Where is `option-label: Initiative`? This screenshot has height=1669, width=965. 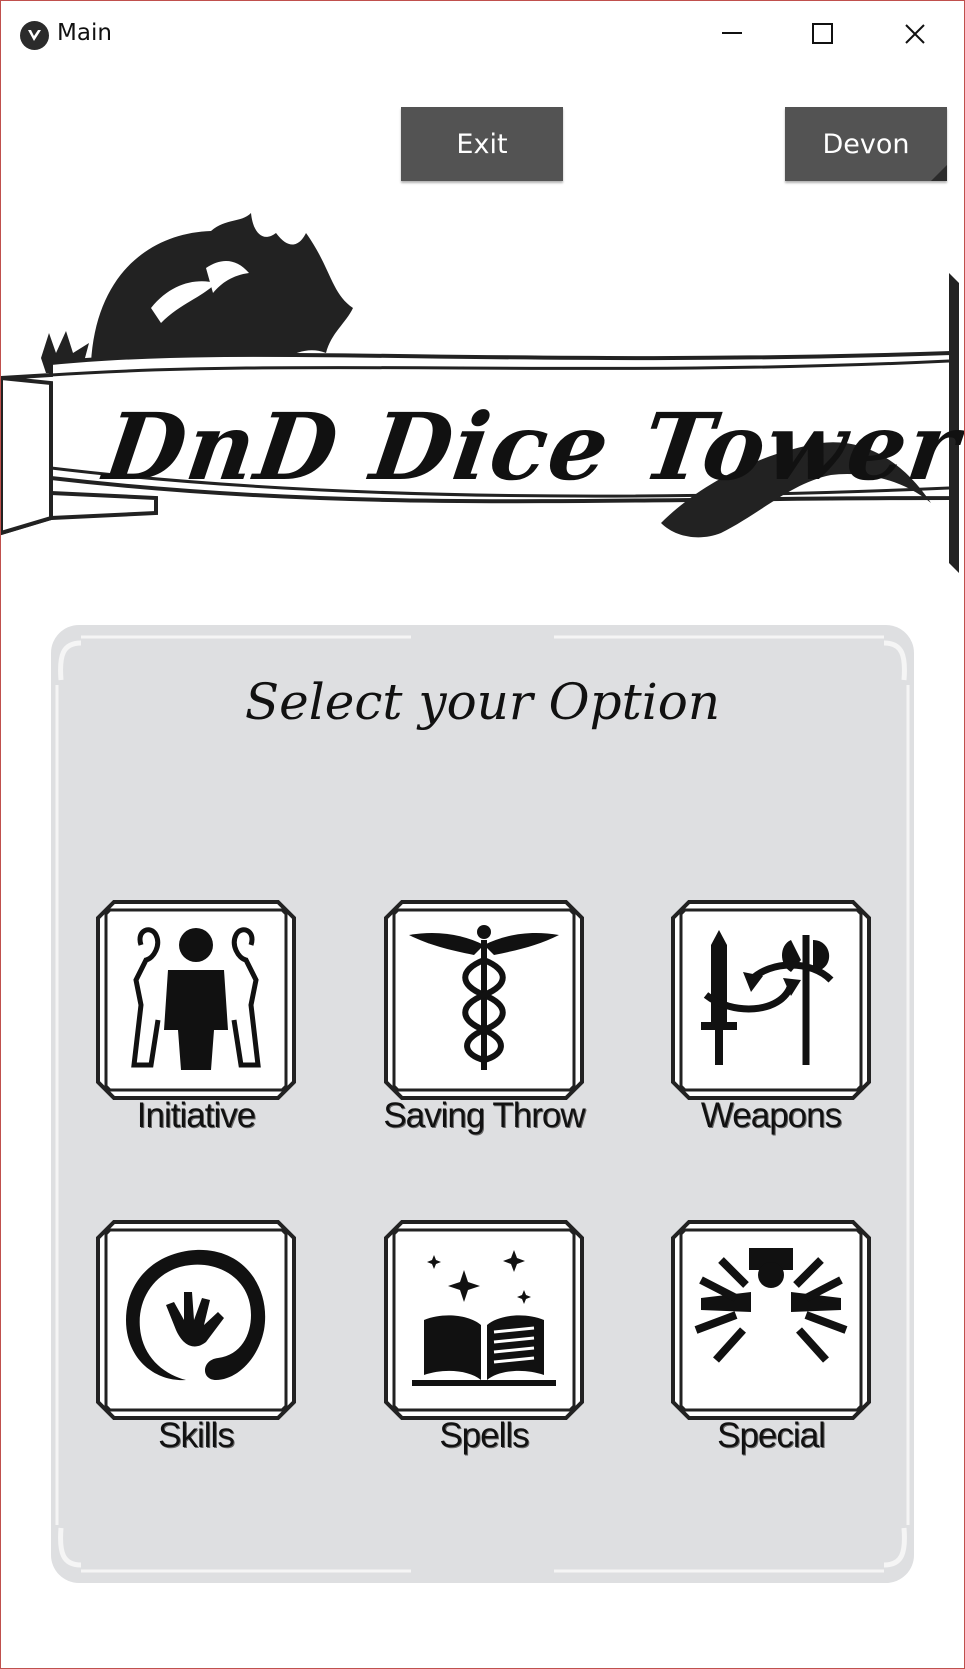 option-label: Initiative is located at coordinates (196, 1115).